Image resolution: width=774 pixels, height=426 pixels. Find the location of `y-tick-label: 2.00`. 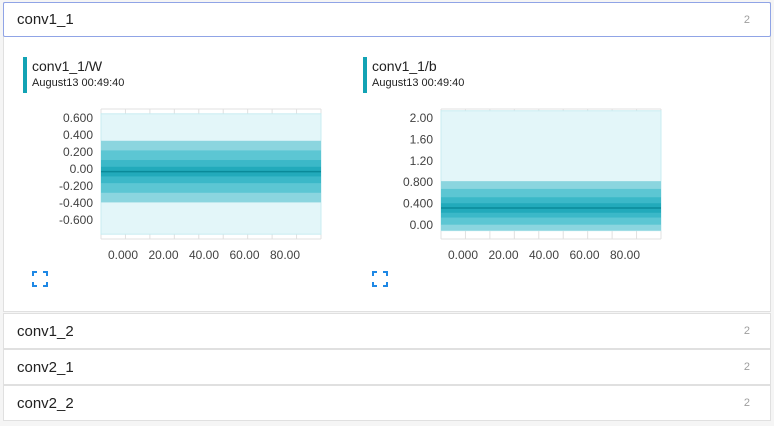

y-tick-label: 2.00 is located at coordinates (422, 118).